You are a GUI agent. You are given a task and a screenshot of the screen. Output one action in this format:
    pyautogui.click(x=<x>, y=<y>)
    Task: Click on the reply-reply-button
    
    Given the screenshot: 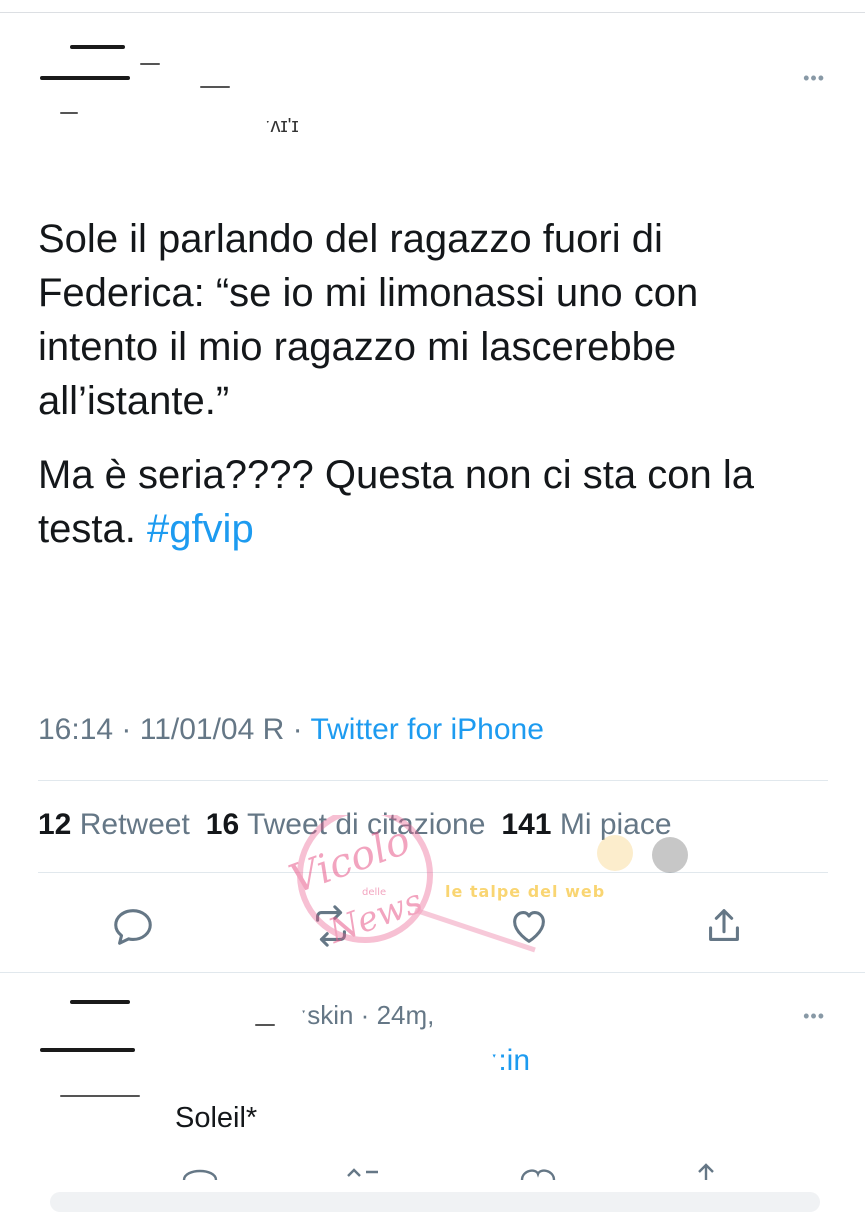 What is the action you would take?
    pyautogui.click(x=200, y=1170)
    